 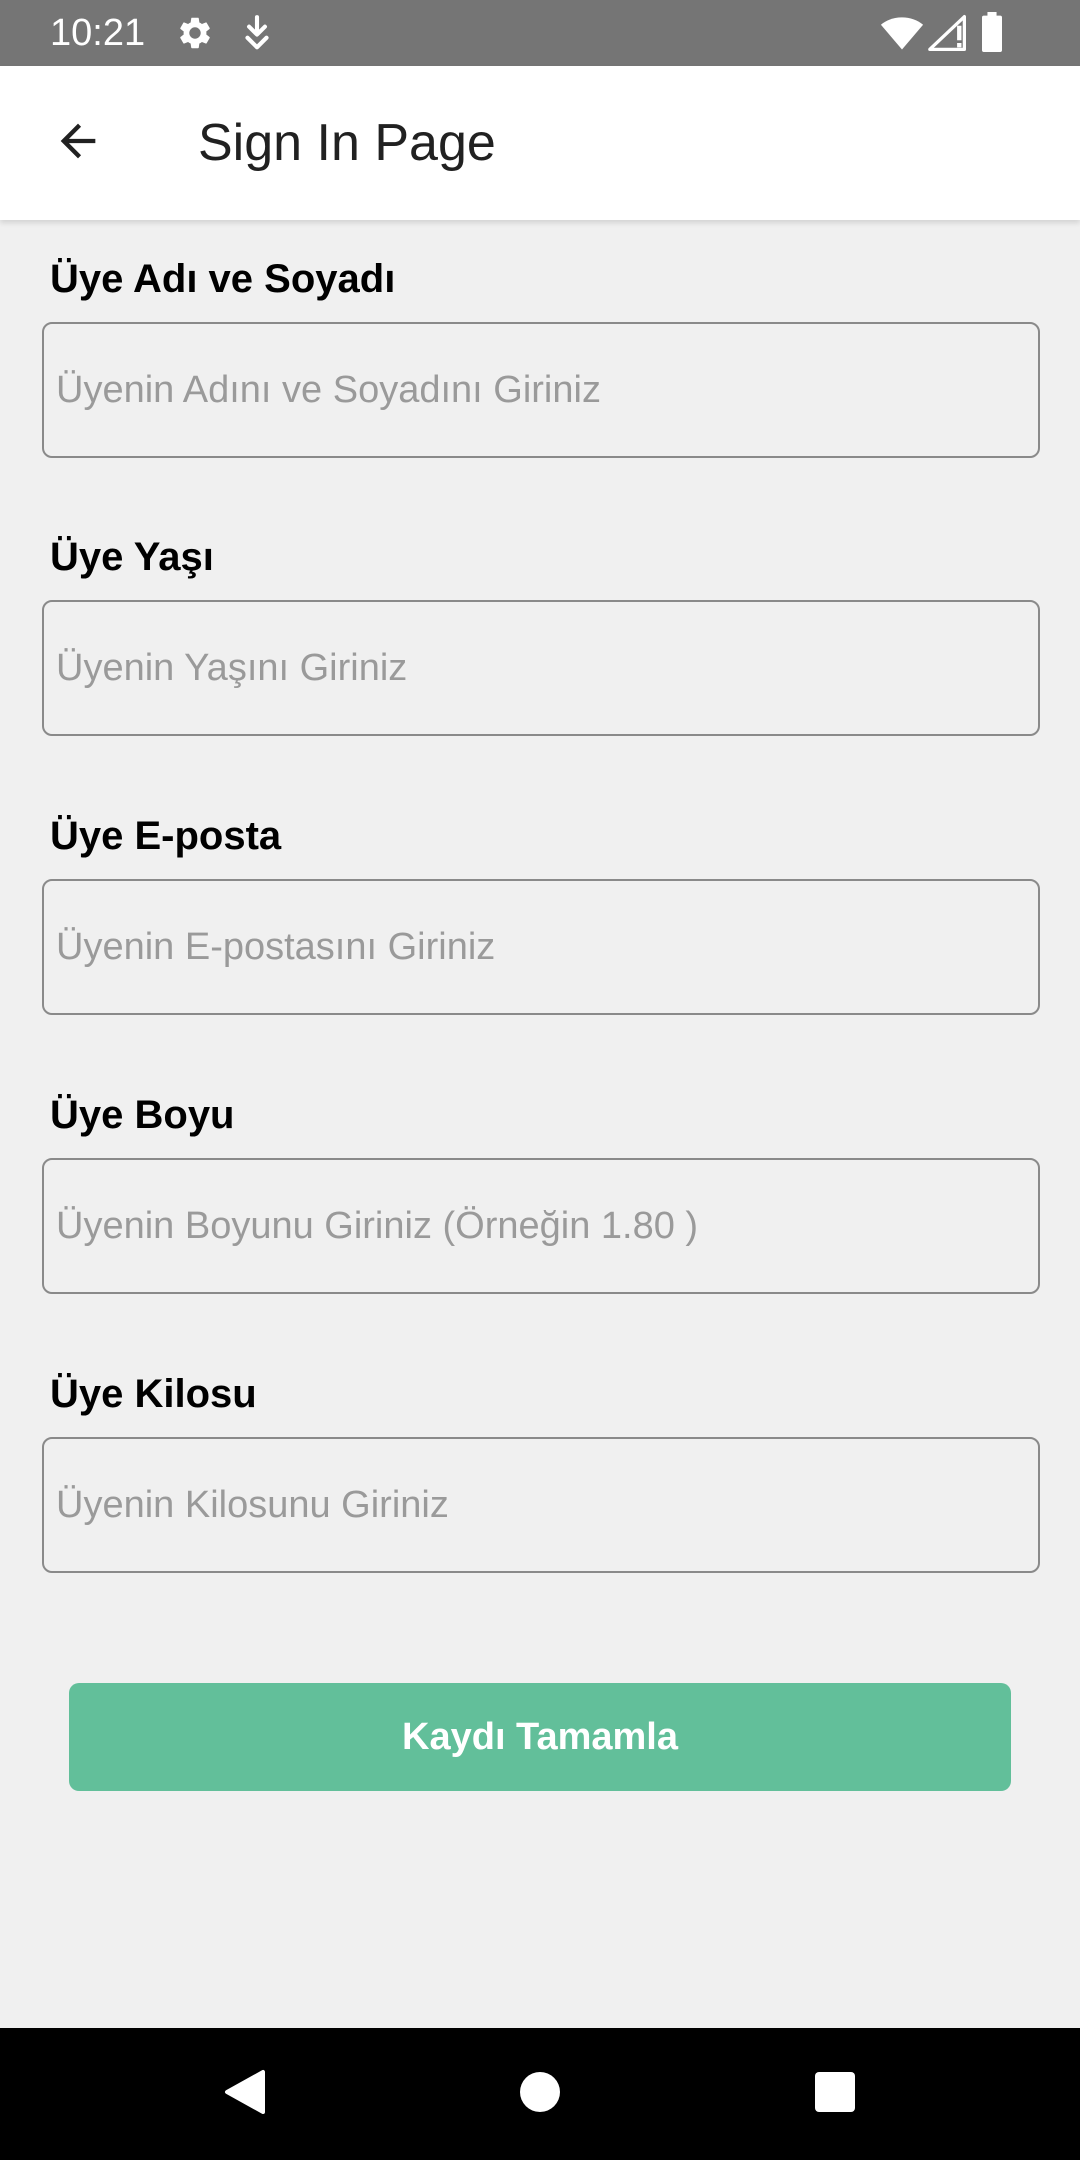 I want to click on nav-recents-button, so click(x=835, y=2094).